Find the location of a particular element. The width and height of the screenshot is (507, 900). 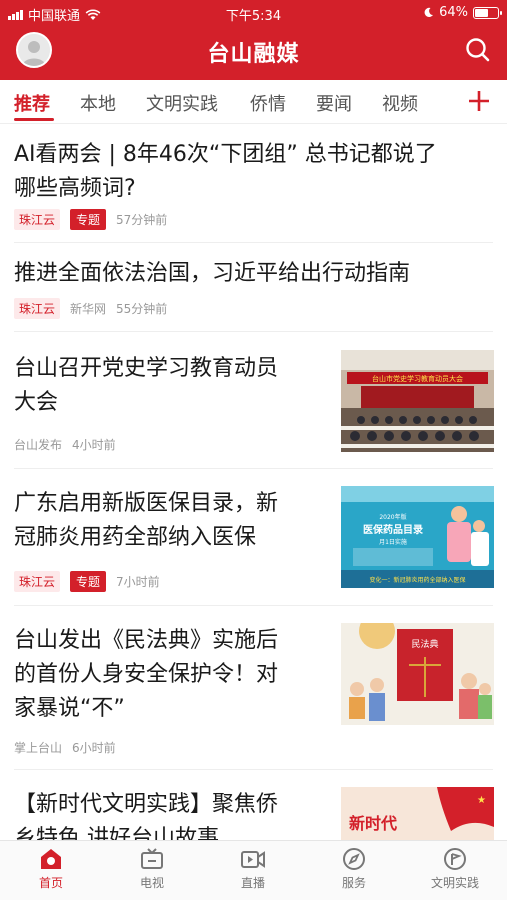

news-thumbnail: 2020年版 医保药品目录 月1日实施 变化一：新冠肺炎用药全部纳入医保 is located at coordinates (417, 537).